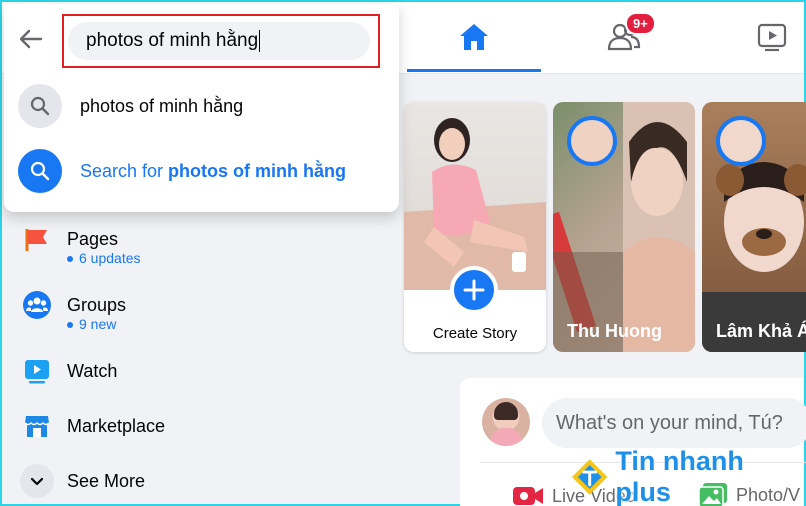  Describe the element at coordinates (589, 477) in the screenshot. I see `logo-icon` at that location.